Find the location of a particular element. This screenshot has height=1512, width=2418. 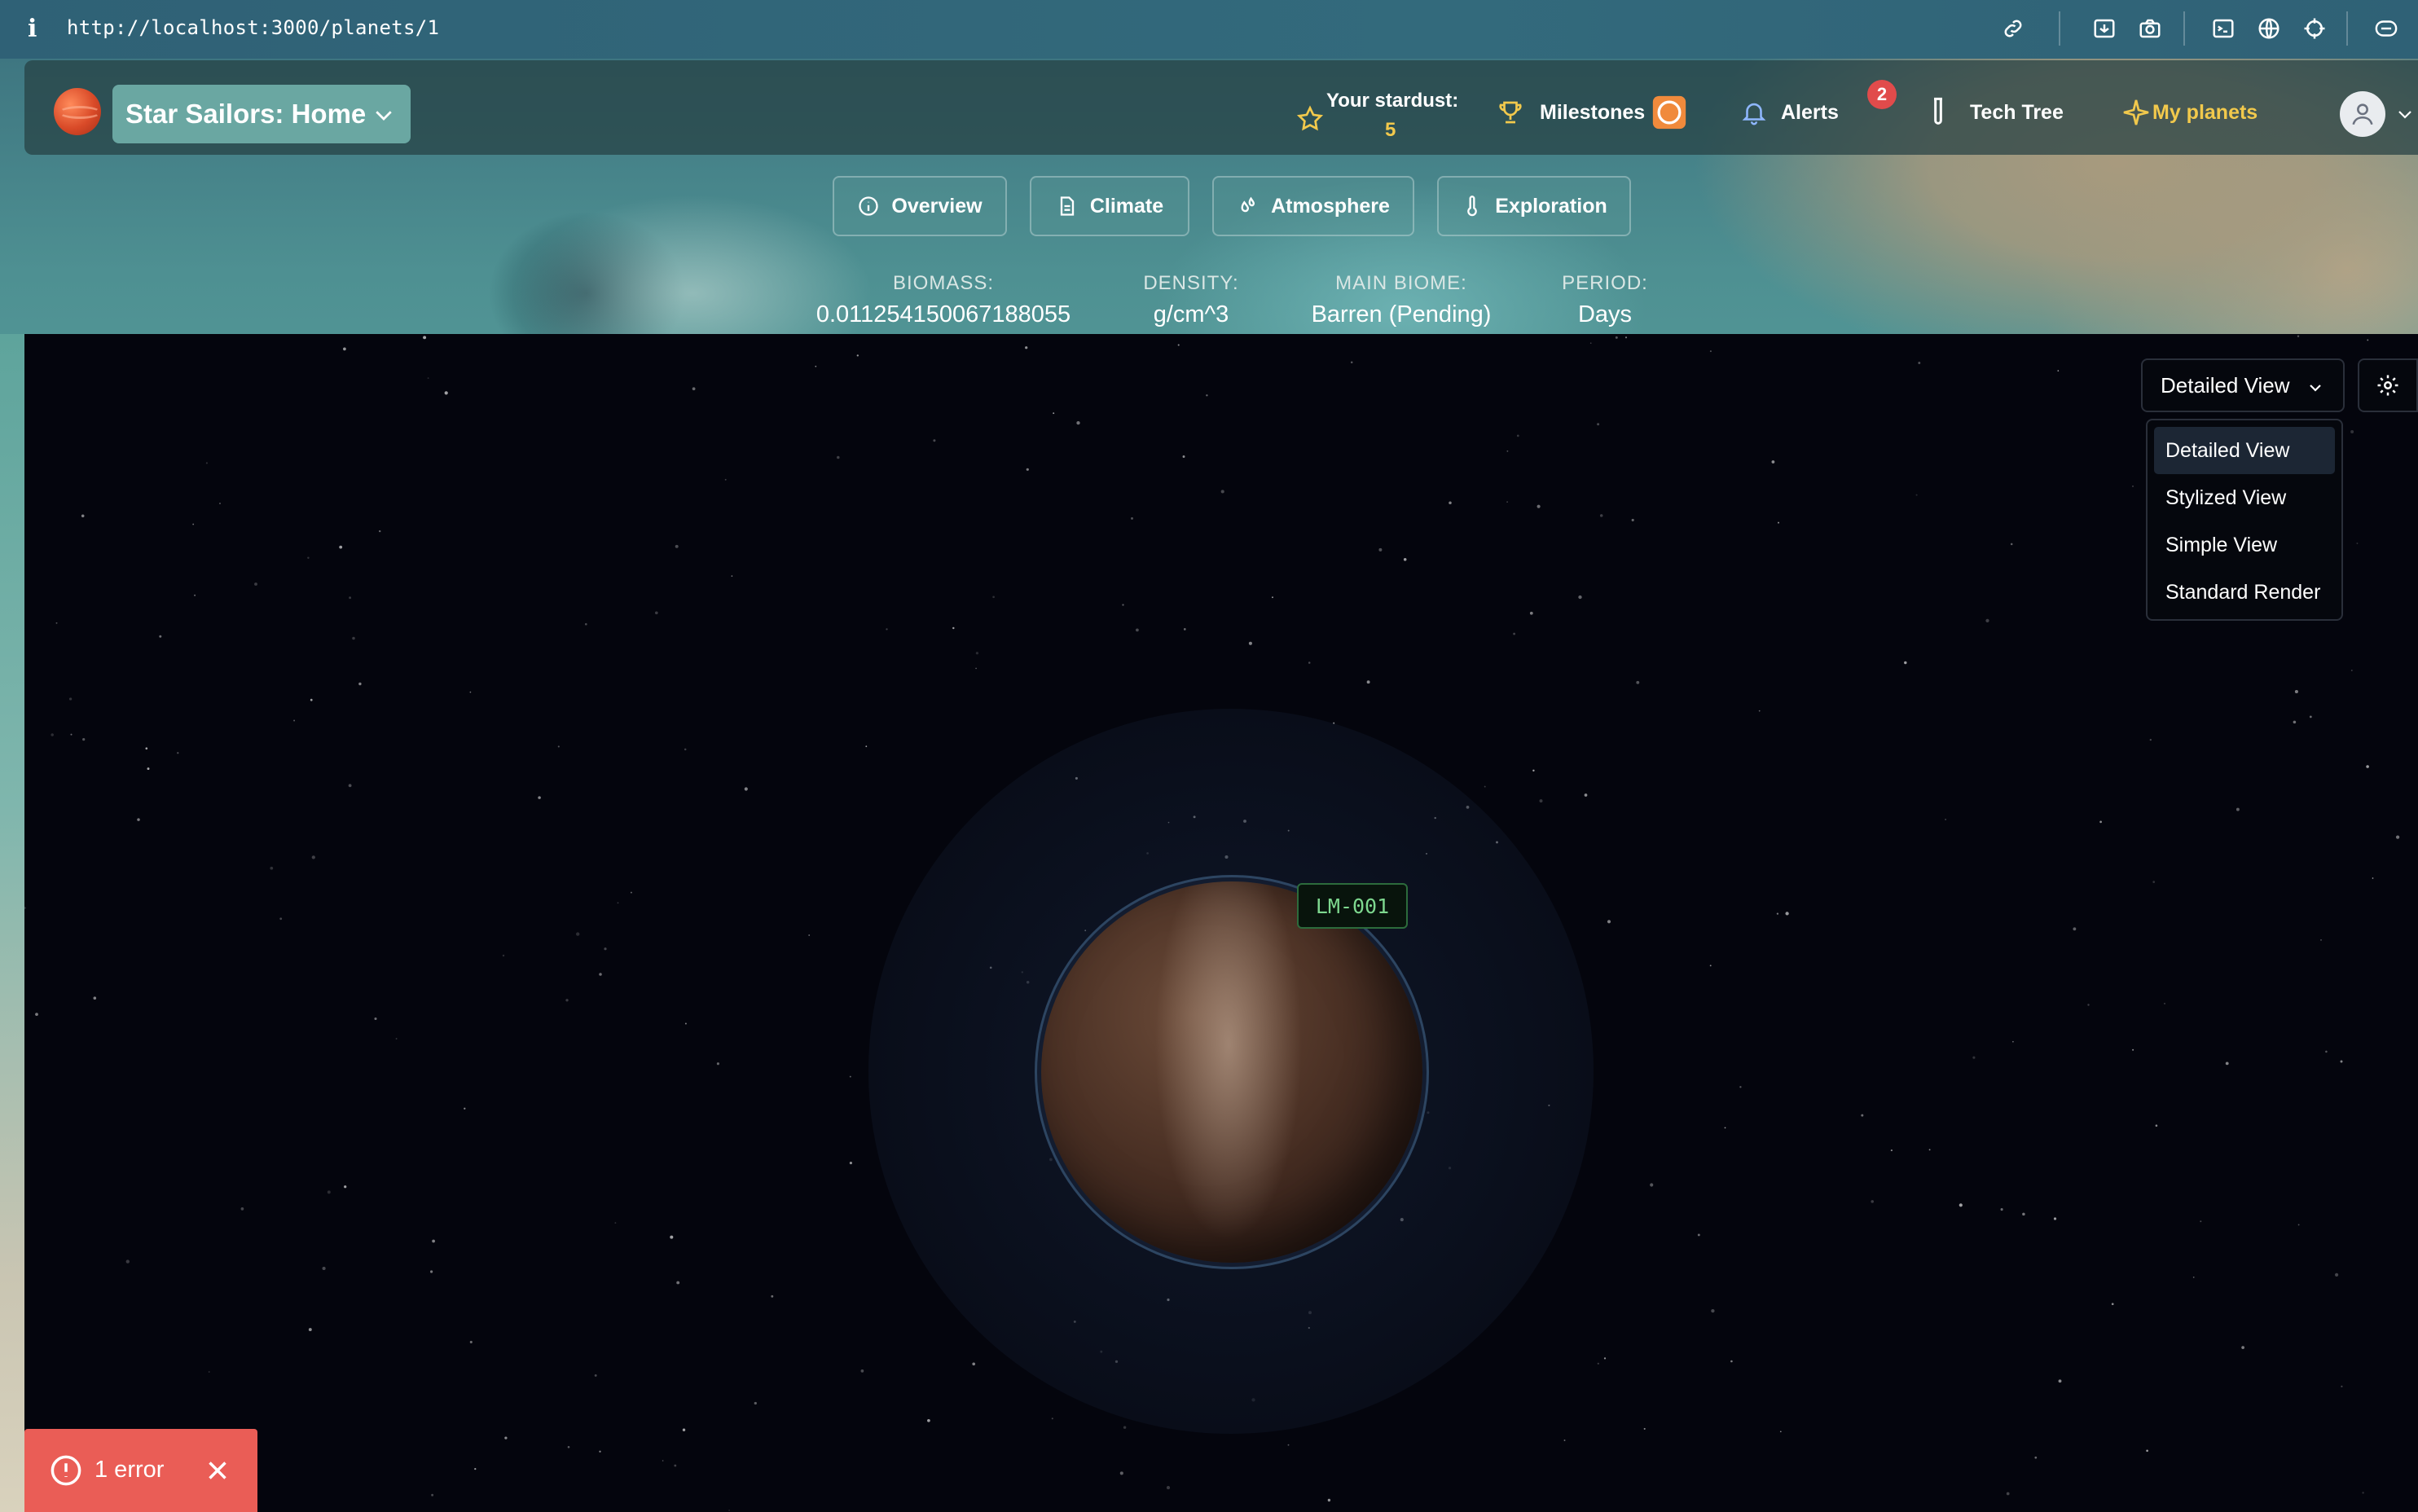

extensions-icon is located at coordinates (2386, 28).